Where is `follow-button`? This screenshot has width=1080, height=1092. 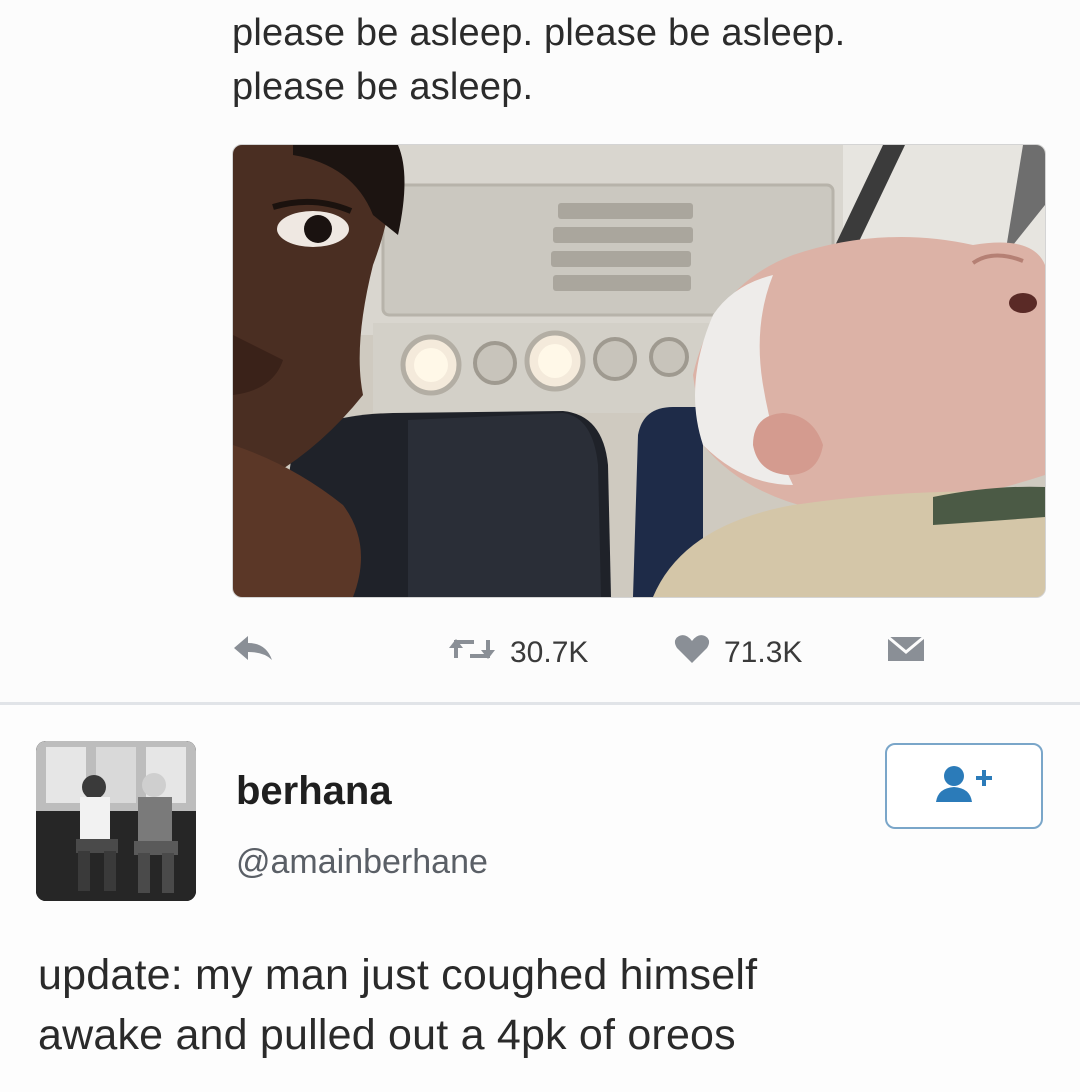
follow-button is located at coordinates (964, 786).